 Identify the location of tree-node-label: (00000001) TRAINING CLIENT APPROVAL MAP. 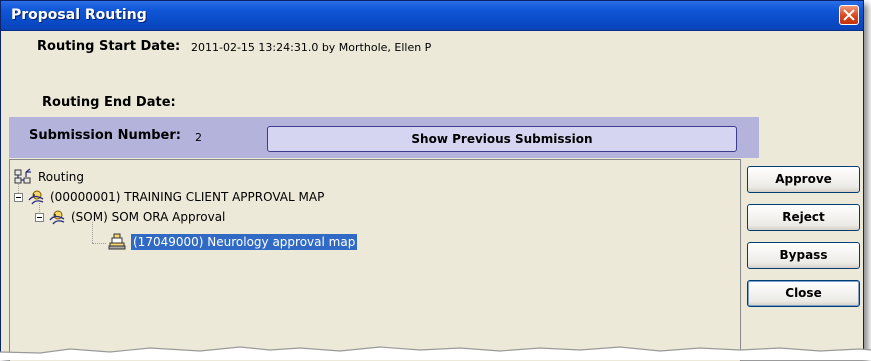
(187, 197).